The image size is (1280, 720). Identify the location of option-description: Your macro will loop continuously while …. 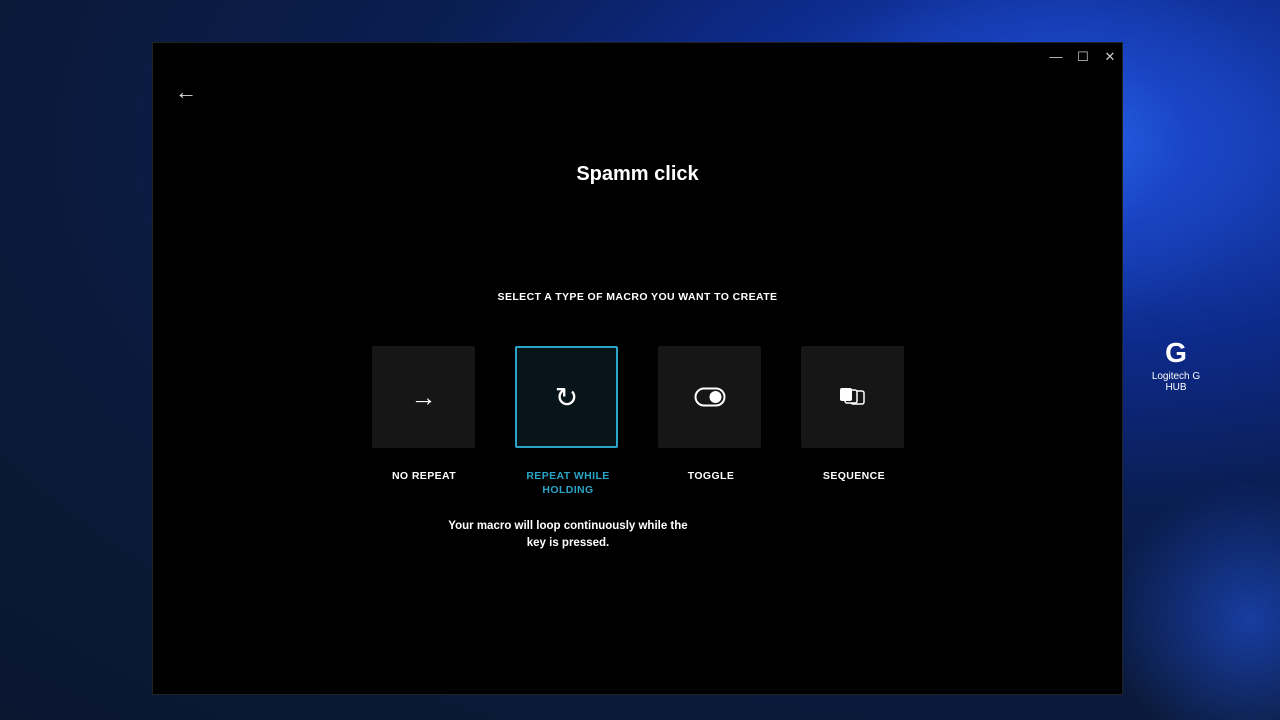
(568, 534).